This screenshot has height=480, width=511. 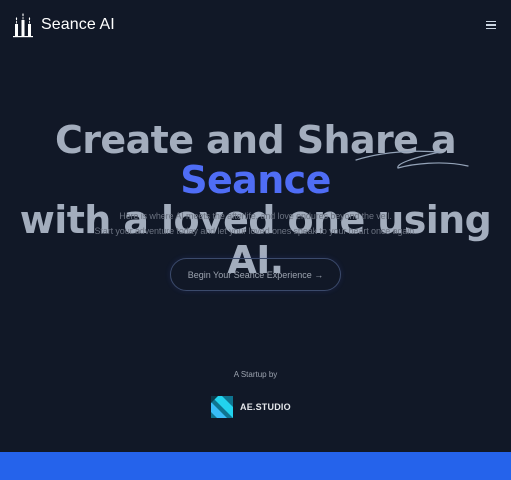 What do you see at coordinates (255, 180) in the screenshot?
I see `hero-accent-word: Seance` at bounding box center [255, 180].